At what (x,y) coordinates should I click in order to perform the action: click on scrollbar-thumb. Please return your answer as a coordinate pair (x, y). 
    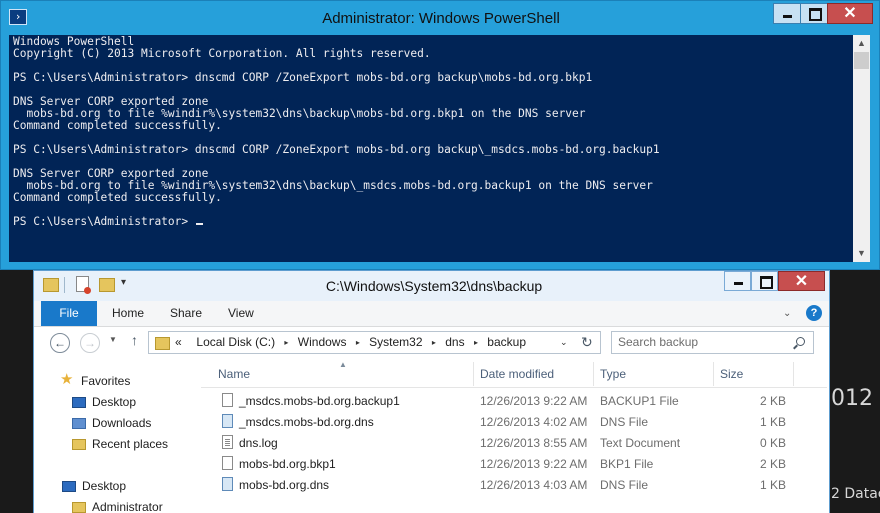
    Looking at the image, I should click on (861, 60).